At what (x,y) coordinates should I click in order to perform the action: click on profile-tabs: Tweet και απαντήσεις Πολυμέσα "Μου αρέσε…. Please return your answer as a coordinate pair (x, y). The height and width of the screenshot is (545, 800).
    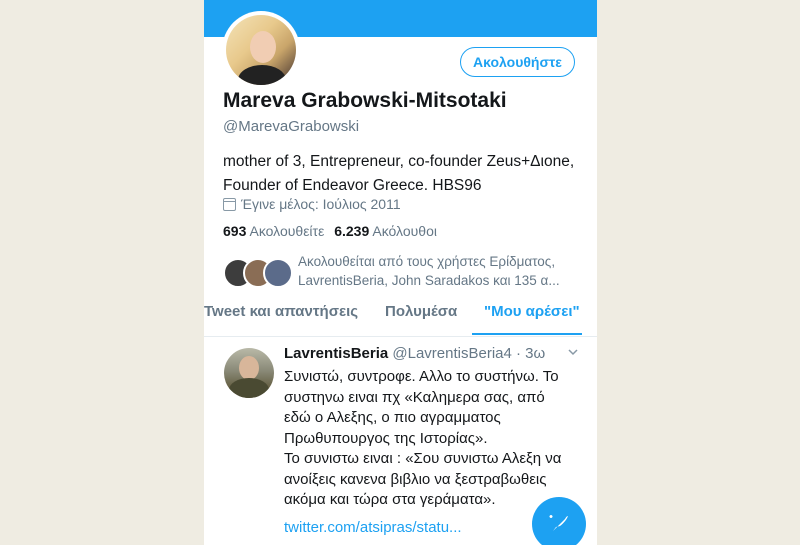
    Looking at the image, I should click on (400, 319).